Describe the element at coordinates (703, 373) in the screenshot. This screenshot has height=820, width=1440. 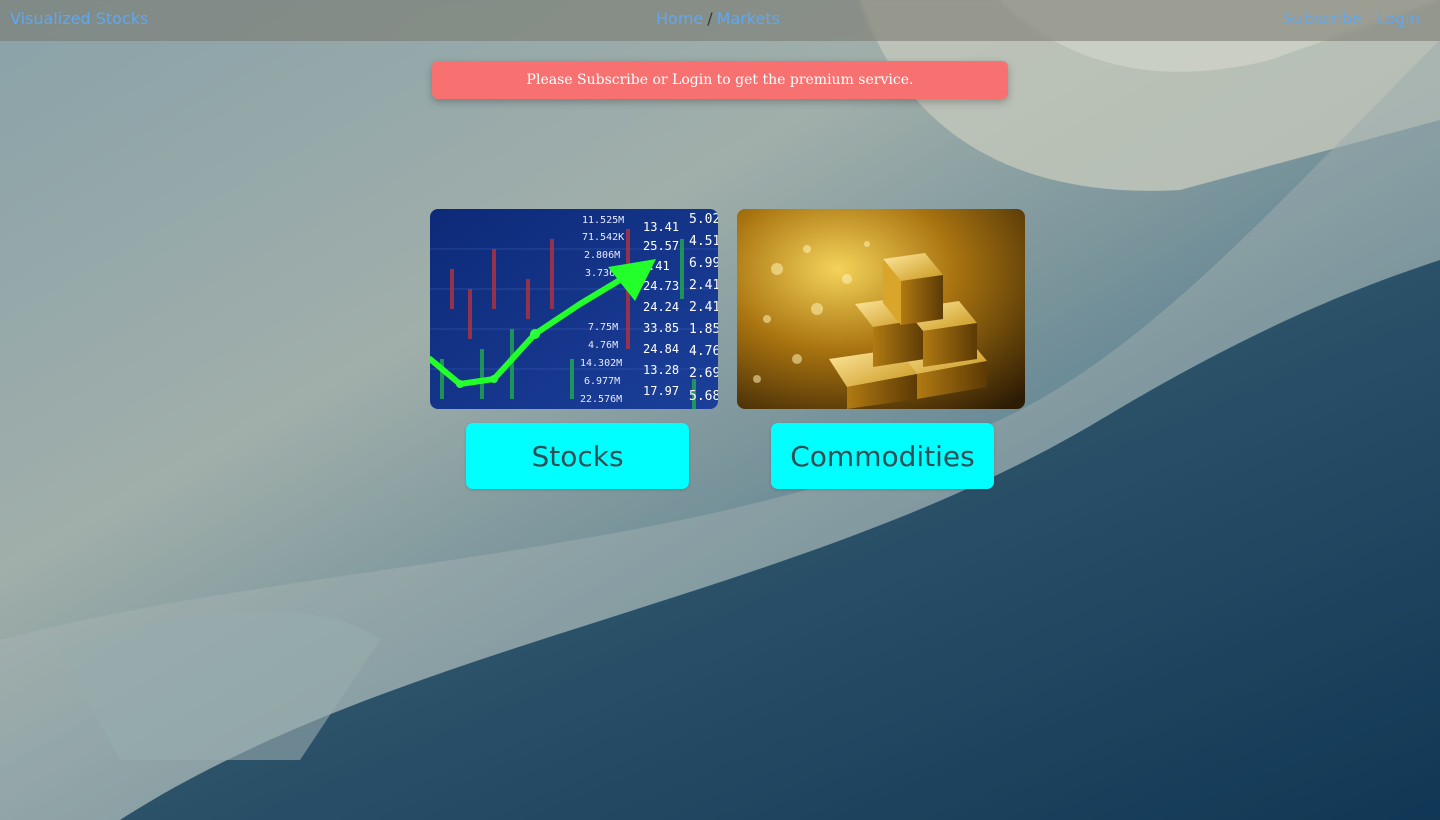
I see `right-value: 2.69` at that location.